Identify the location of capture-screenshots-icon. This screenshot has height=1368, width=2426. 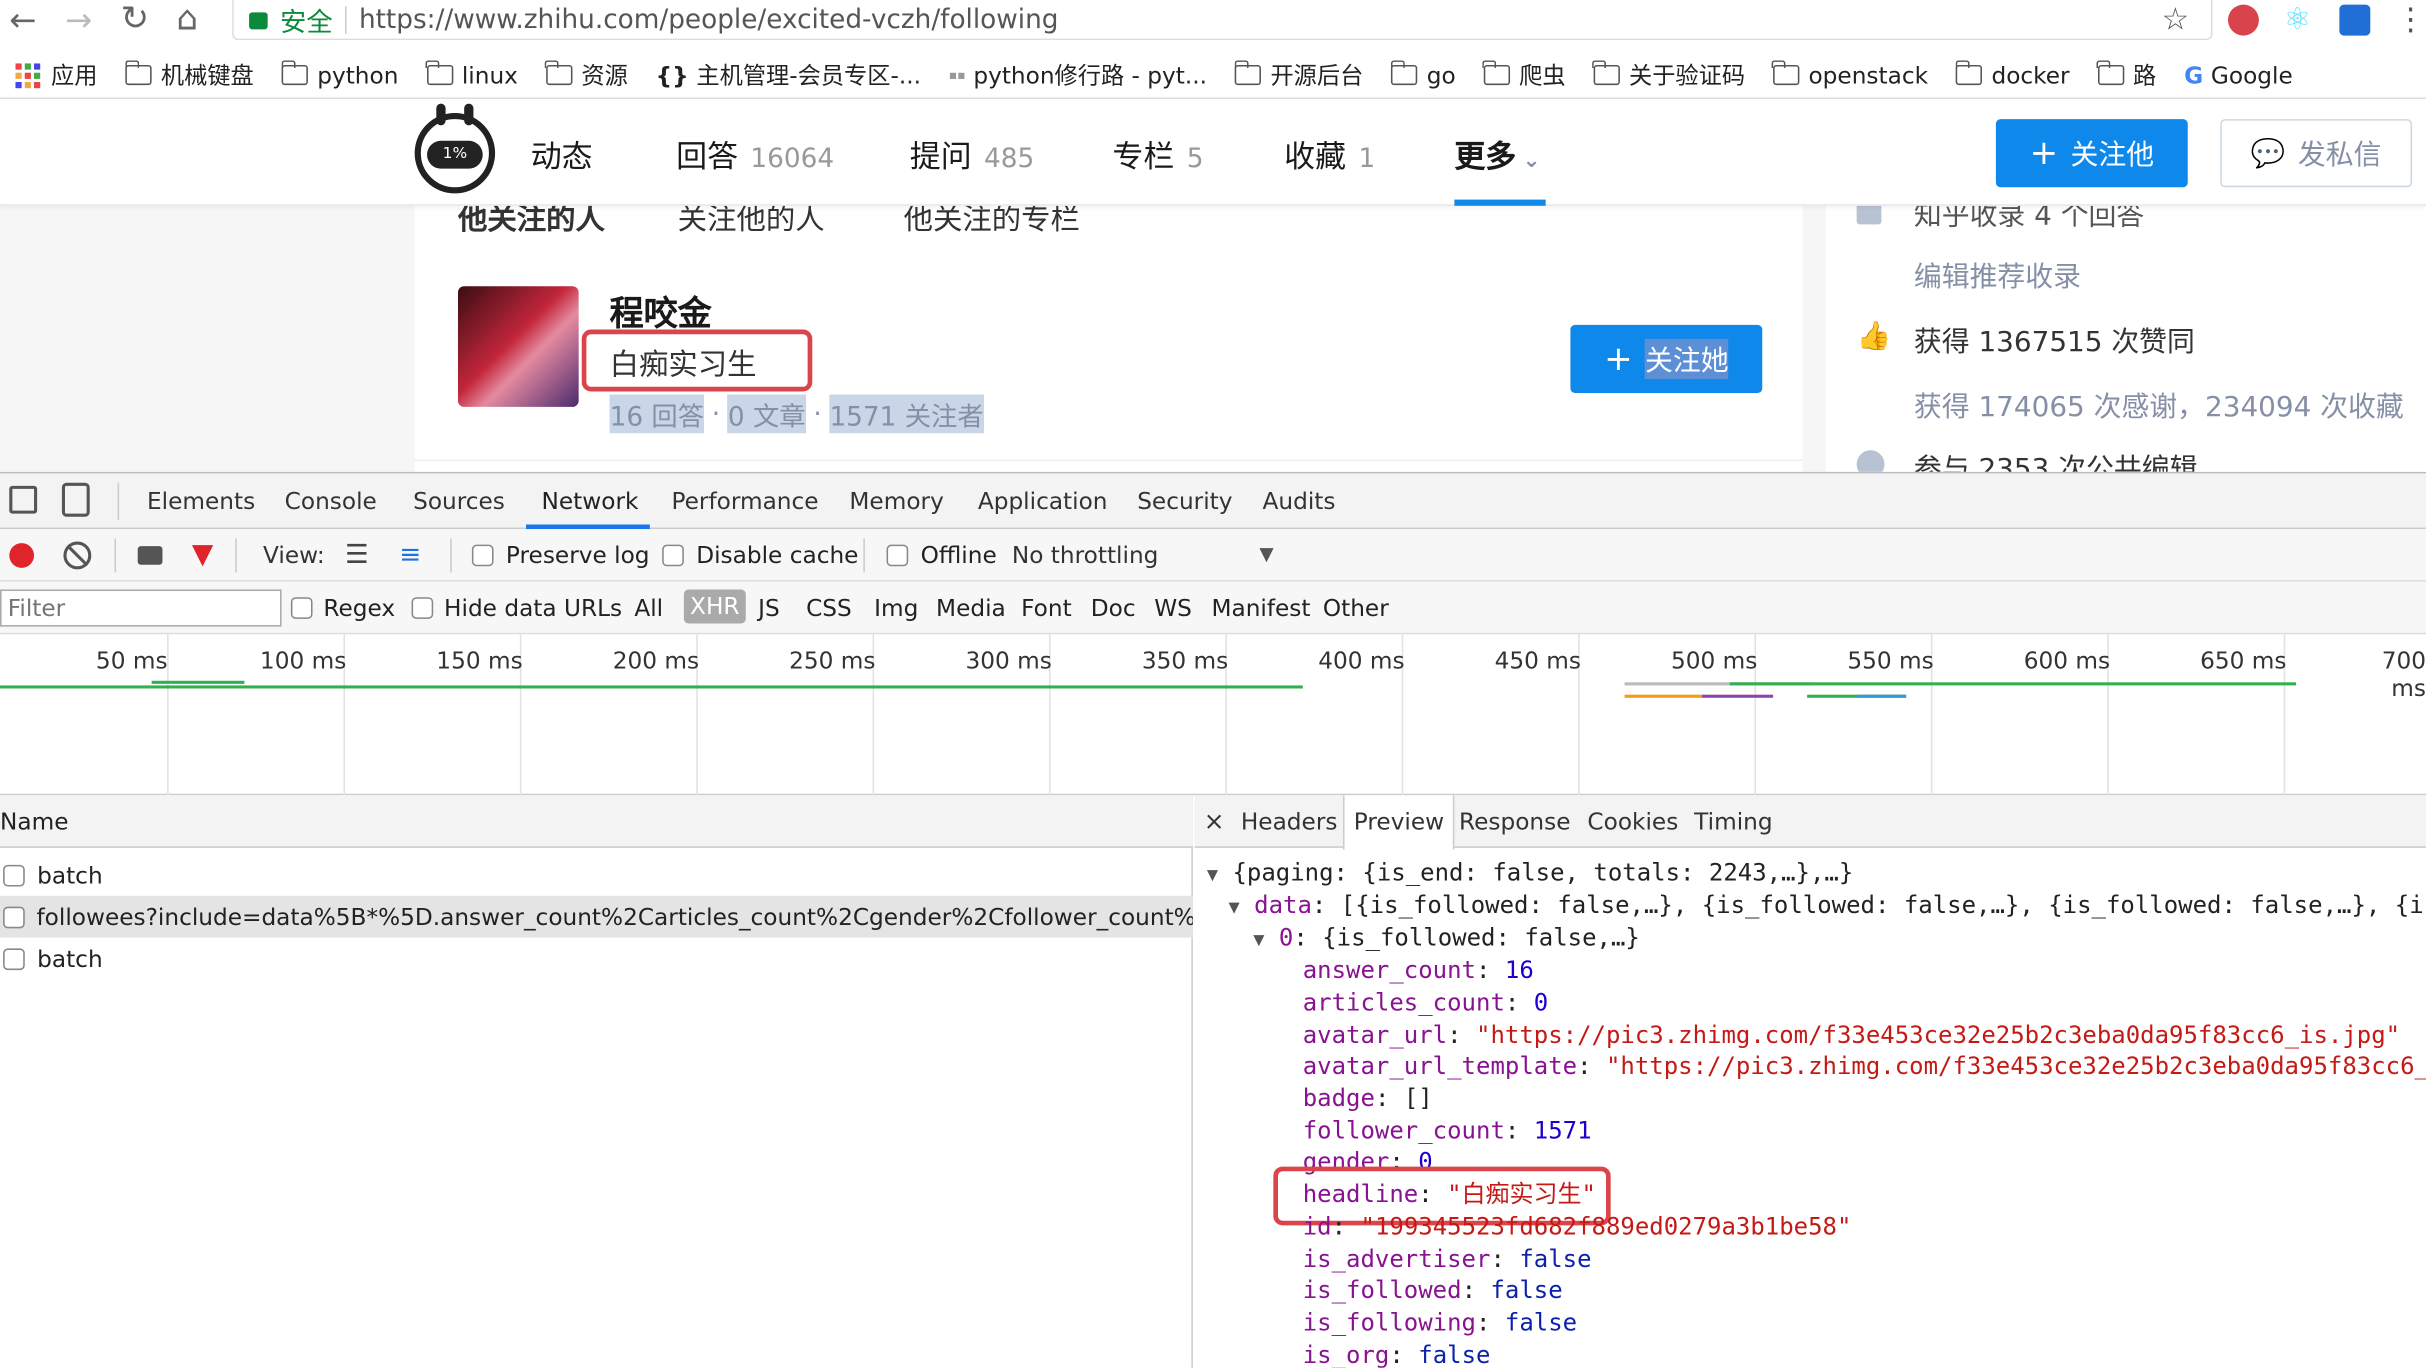
(150, 555).